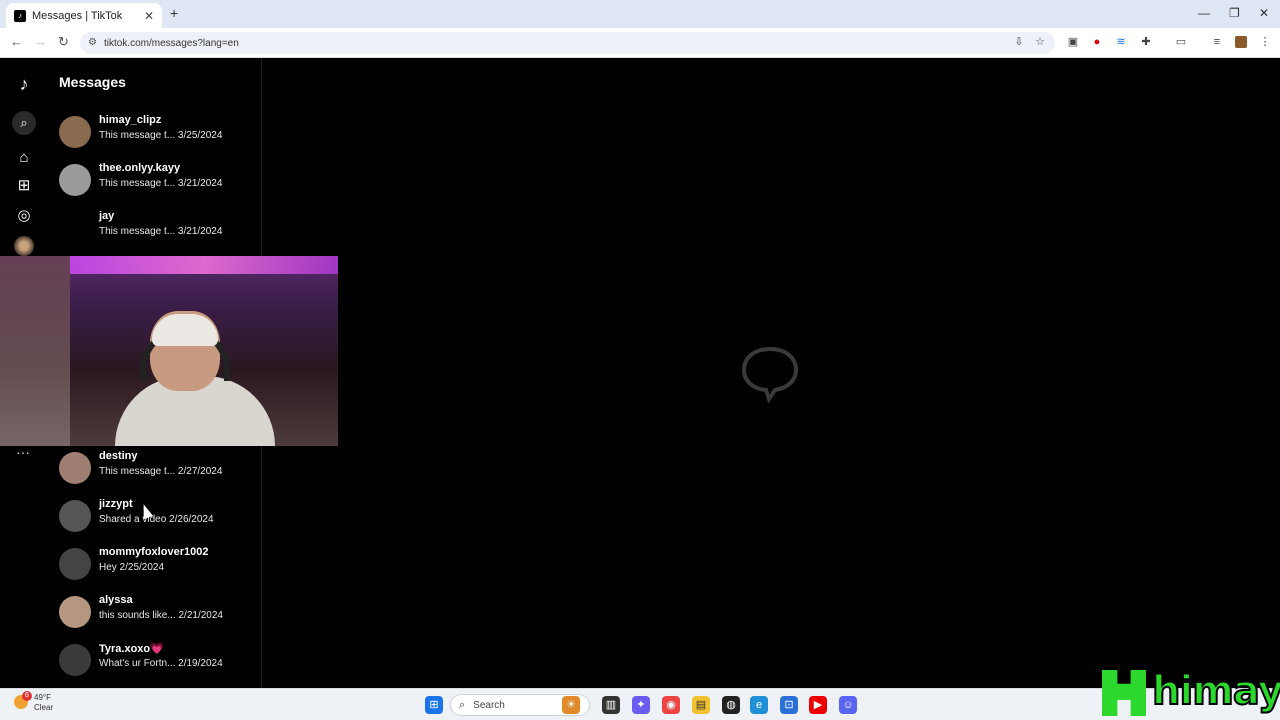  Describe the element at coordinates (1264, 13) in the screenshot. I see `close-window-icon: ✕` at that location.